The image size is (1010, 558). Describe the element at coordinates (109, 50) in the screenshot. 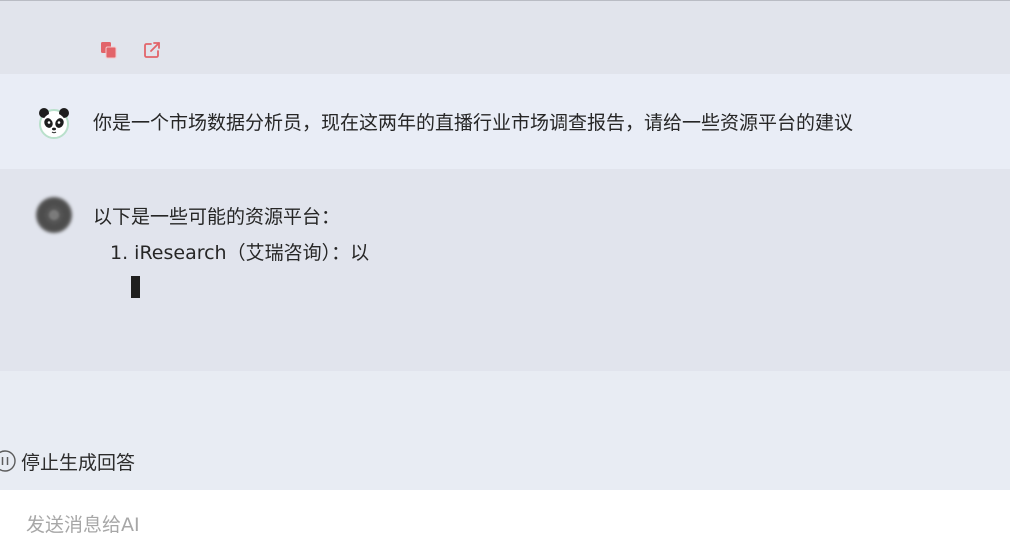

I see `copy-icon` at that location.